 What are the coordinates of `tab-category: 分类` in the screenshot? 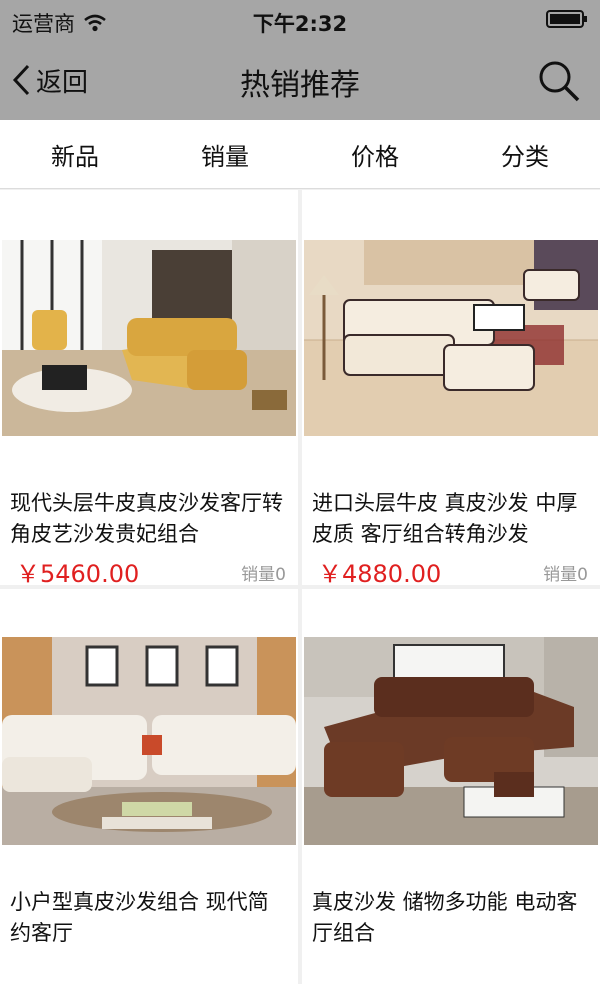 It's located at (525, 154).